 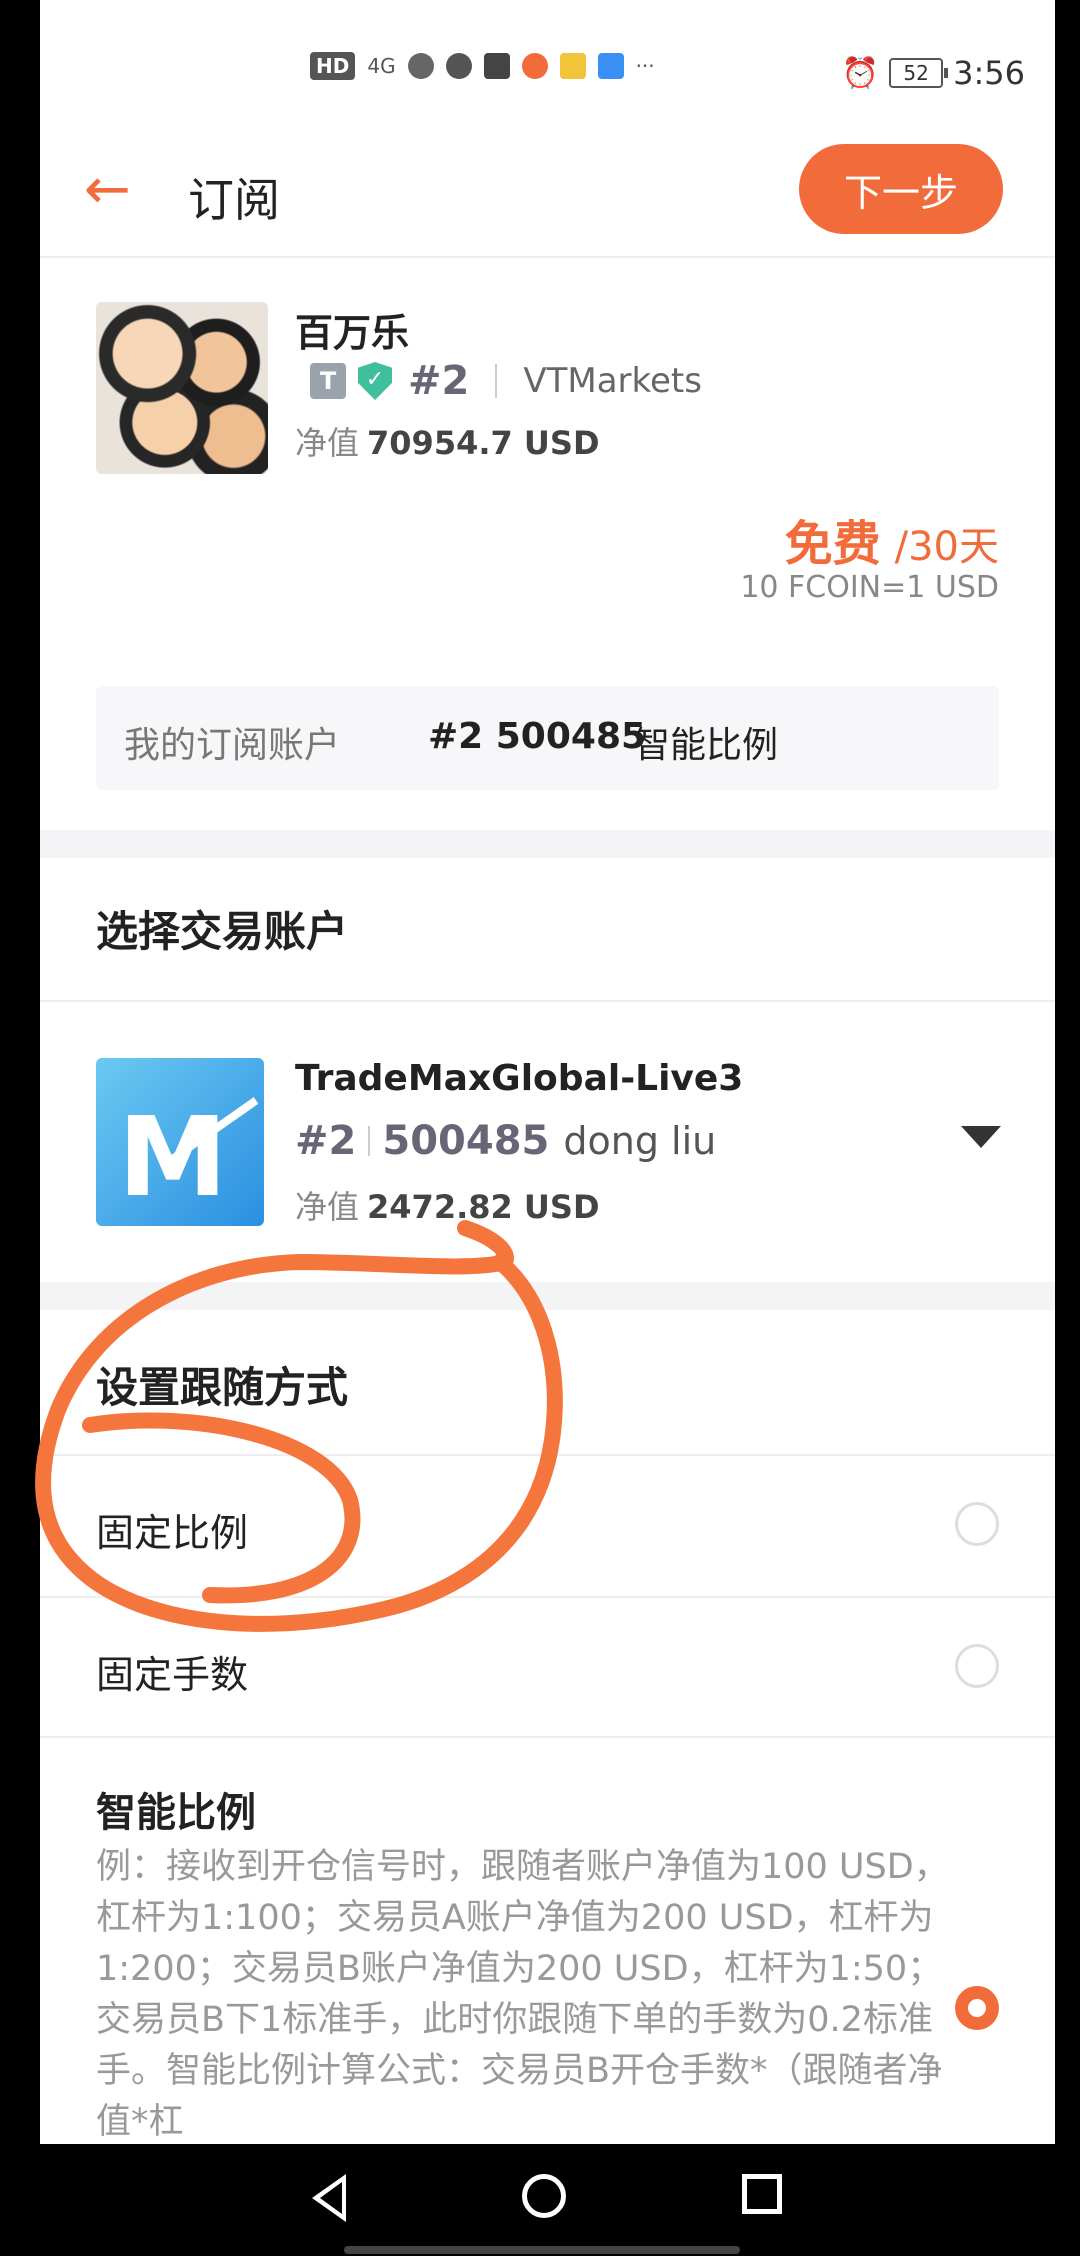 I want to click on clock: 3:56, so click(x=989, y=73).